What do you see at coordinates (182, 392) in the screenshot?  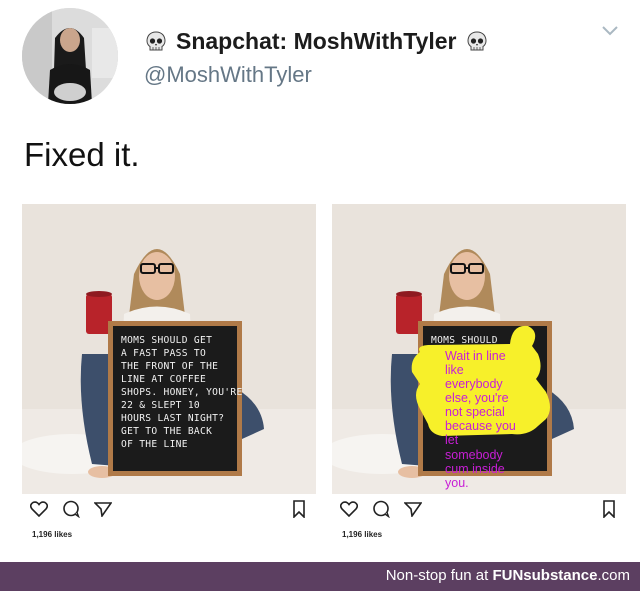 I see `sign-line: SHOPS. HONEY, YOU'RE` at bounding box center [182, 392].